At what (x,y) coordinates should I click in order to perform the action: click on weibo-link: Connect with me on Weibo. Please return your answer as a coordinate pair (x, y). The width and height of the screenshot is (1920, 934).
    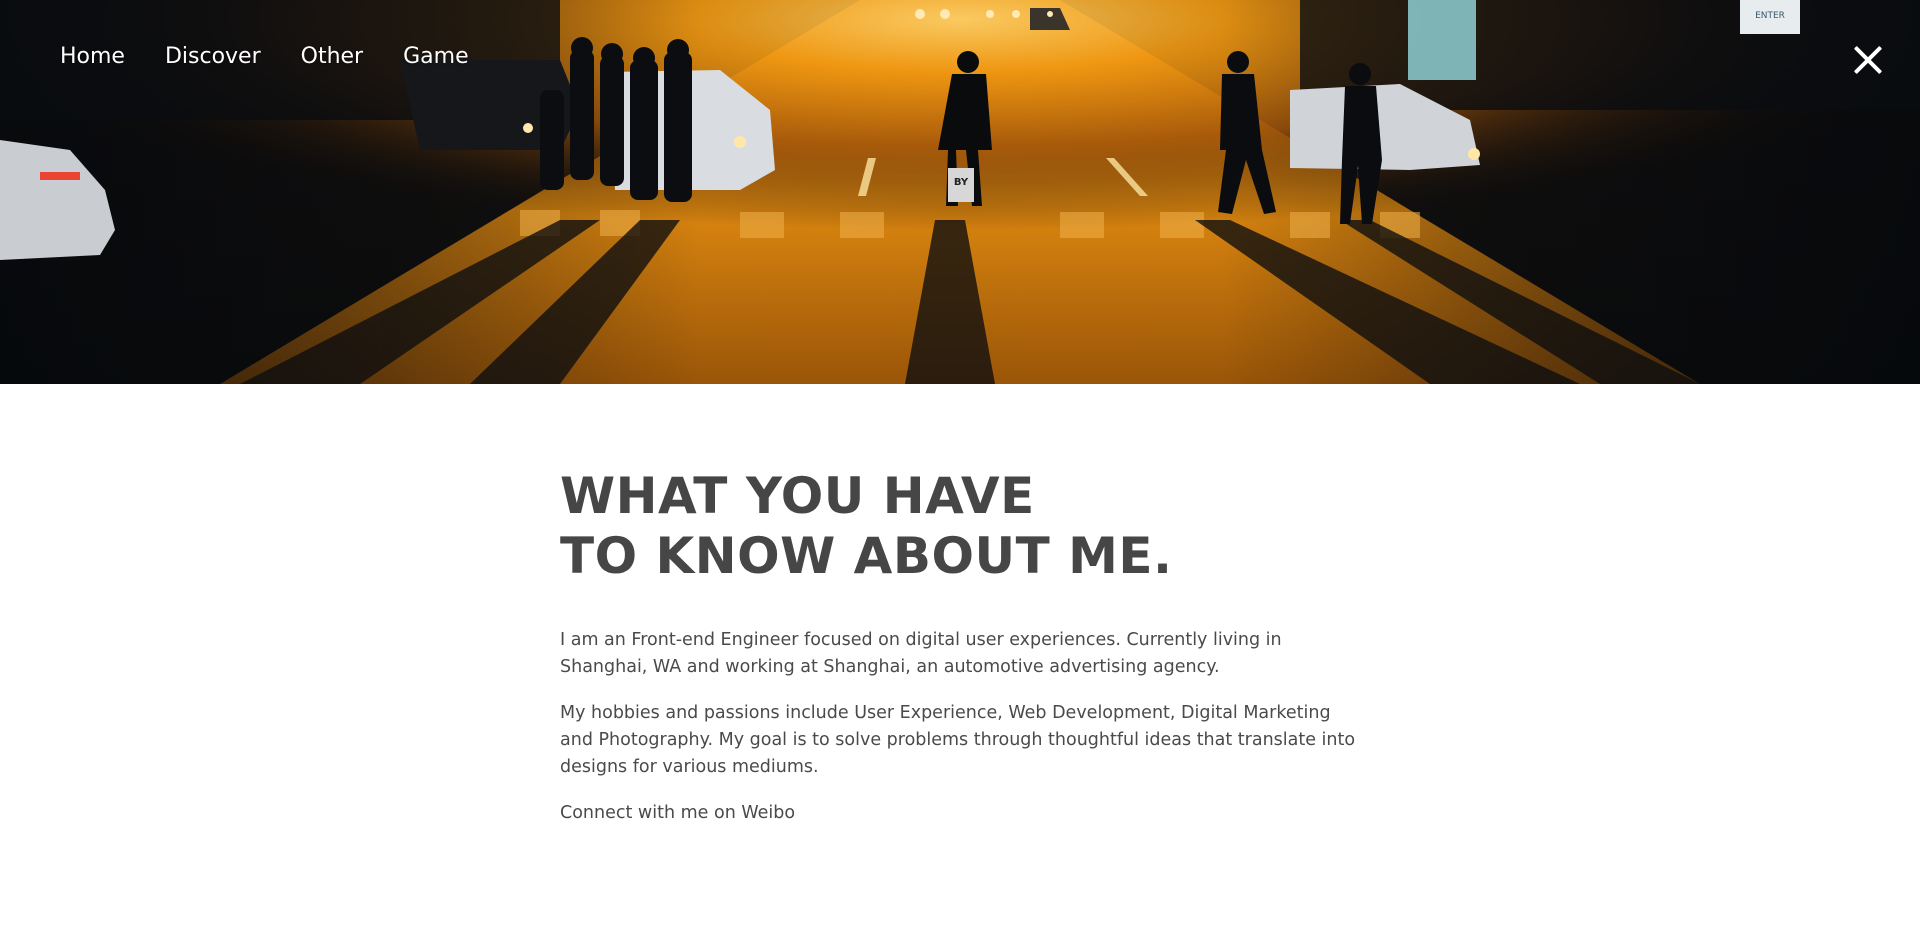
    Looking at the image, I should click on (677, 813).